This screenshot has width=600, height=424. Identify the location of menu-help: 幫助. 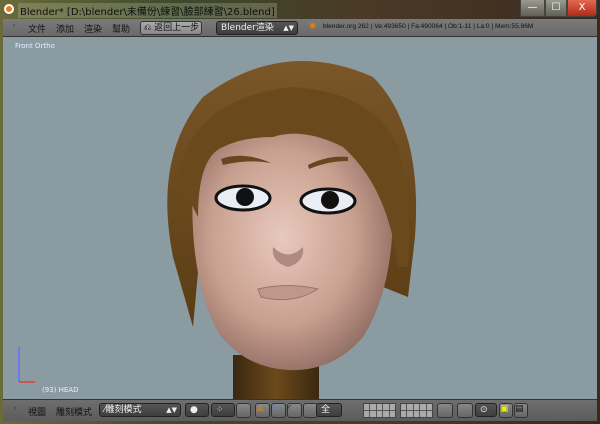
(121, 28).